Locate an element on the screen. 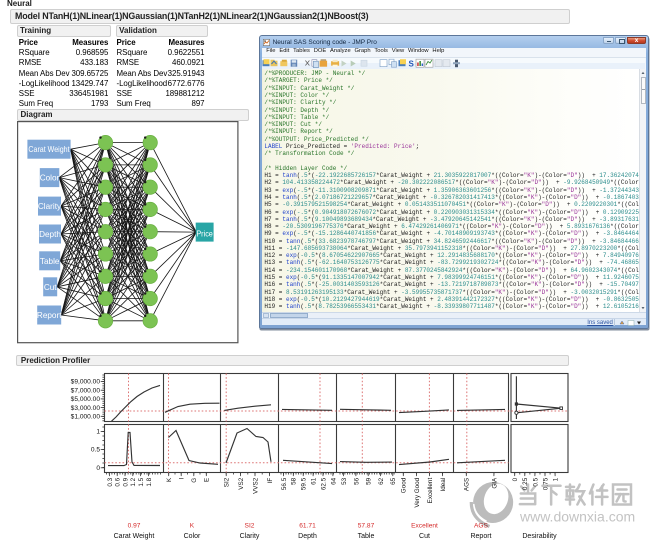  svg-text: 0.6 is located at coordinates (118, 481).